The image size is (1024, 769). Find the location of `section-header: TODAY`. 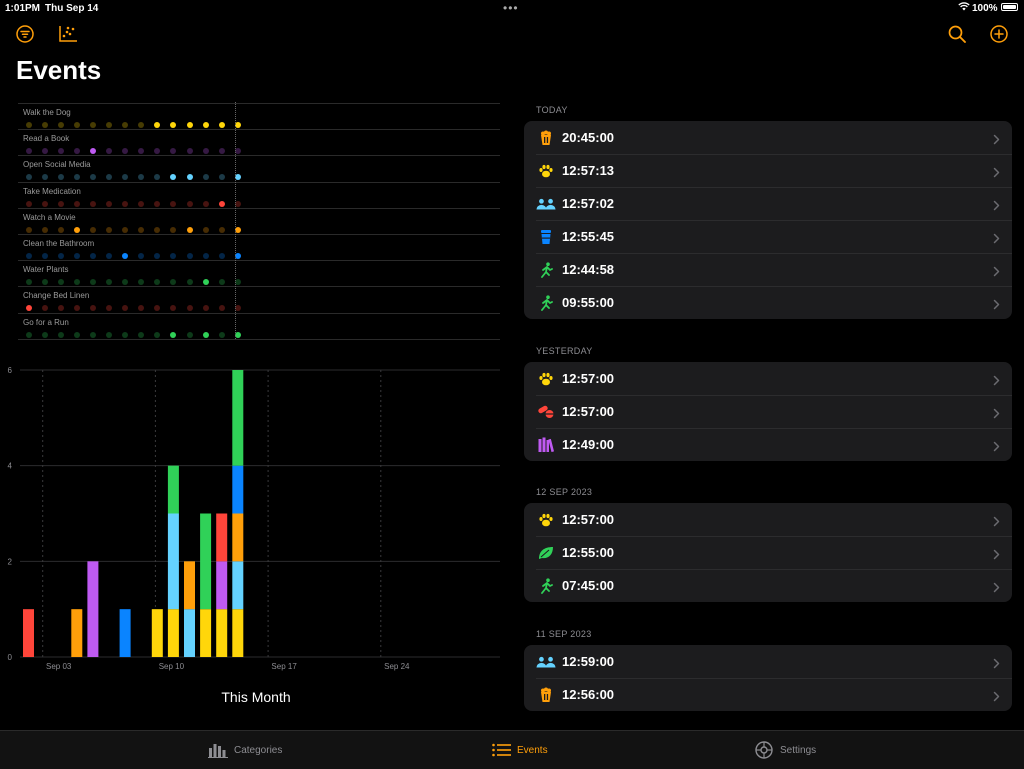

section-header: TODAY is located at coordinates (552, 110).